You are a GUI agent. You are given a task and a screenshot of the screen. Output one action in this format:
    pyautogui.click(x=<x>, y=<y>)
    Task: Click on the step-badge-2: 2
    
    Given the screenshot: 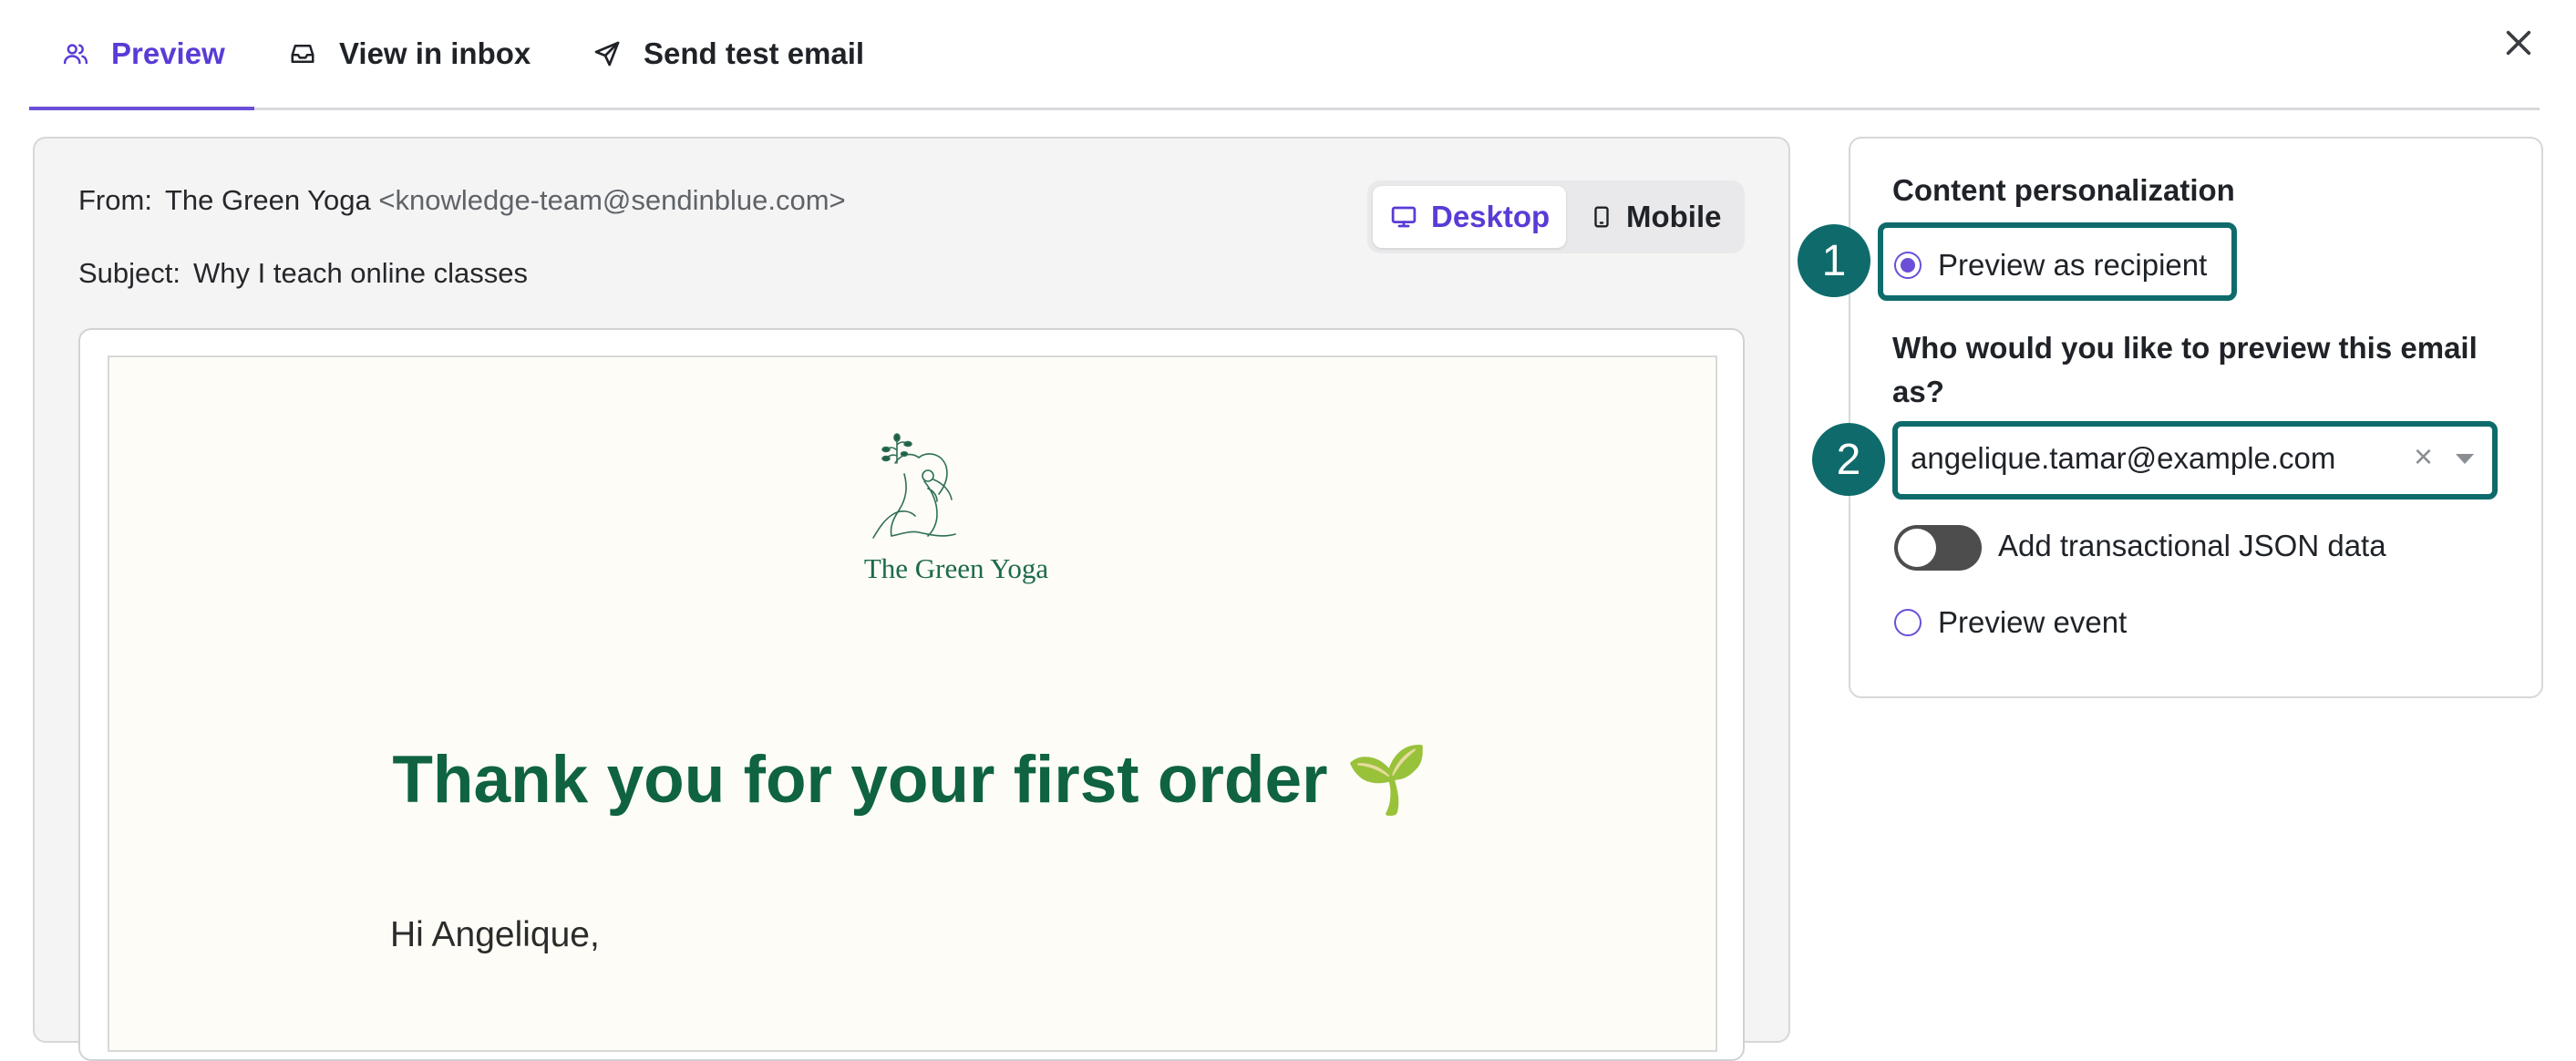 What is the action you would take?
    pyautogui.click(x=1848, y=459)
    